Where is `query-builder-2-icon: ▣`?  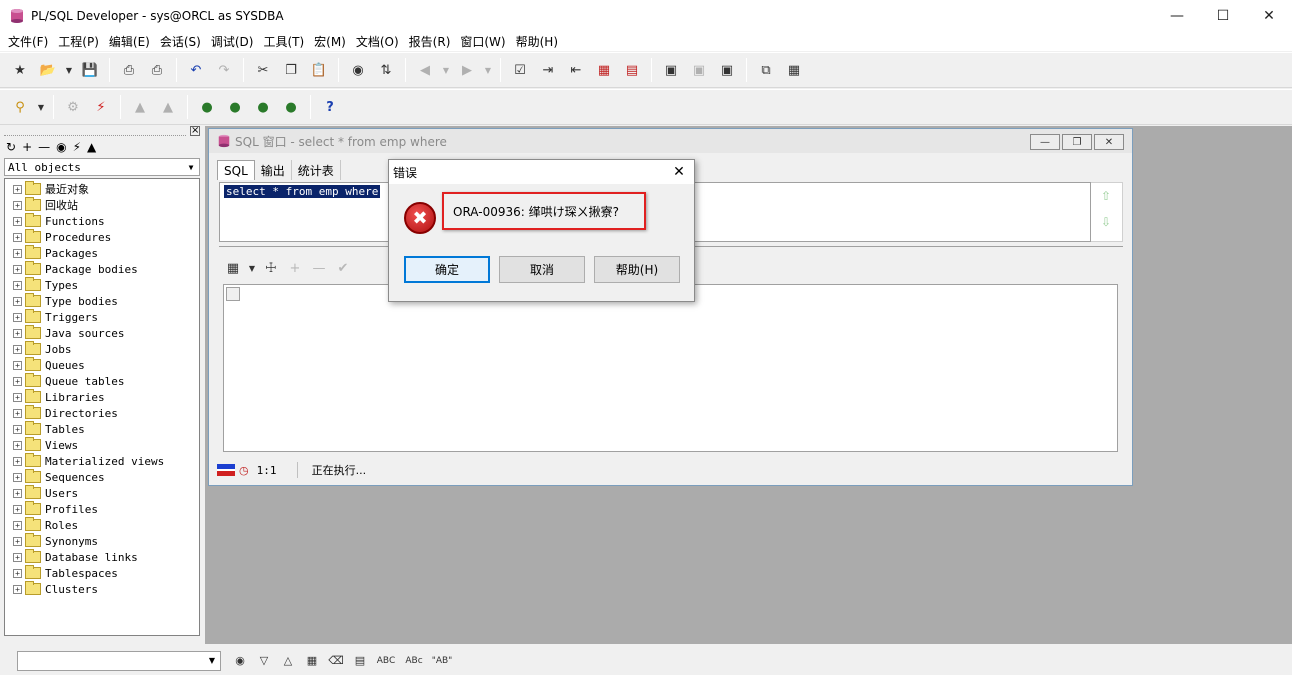 query-builder-2-icon: ▣ is located at coordinates (699, 70).